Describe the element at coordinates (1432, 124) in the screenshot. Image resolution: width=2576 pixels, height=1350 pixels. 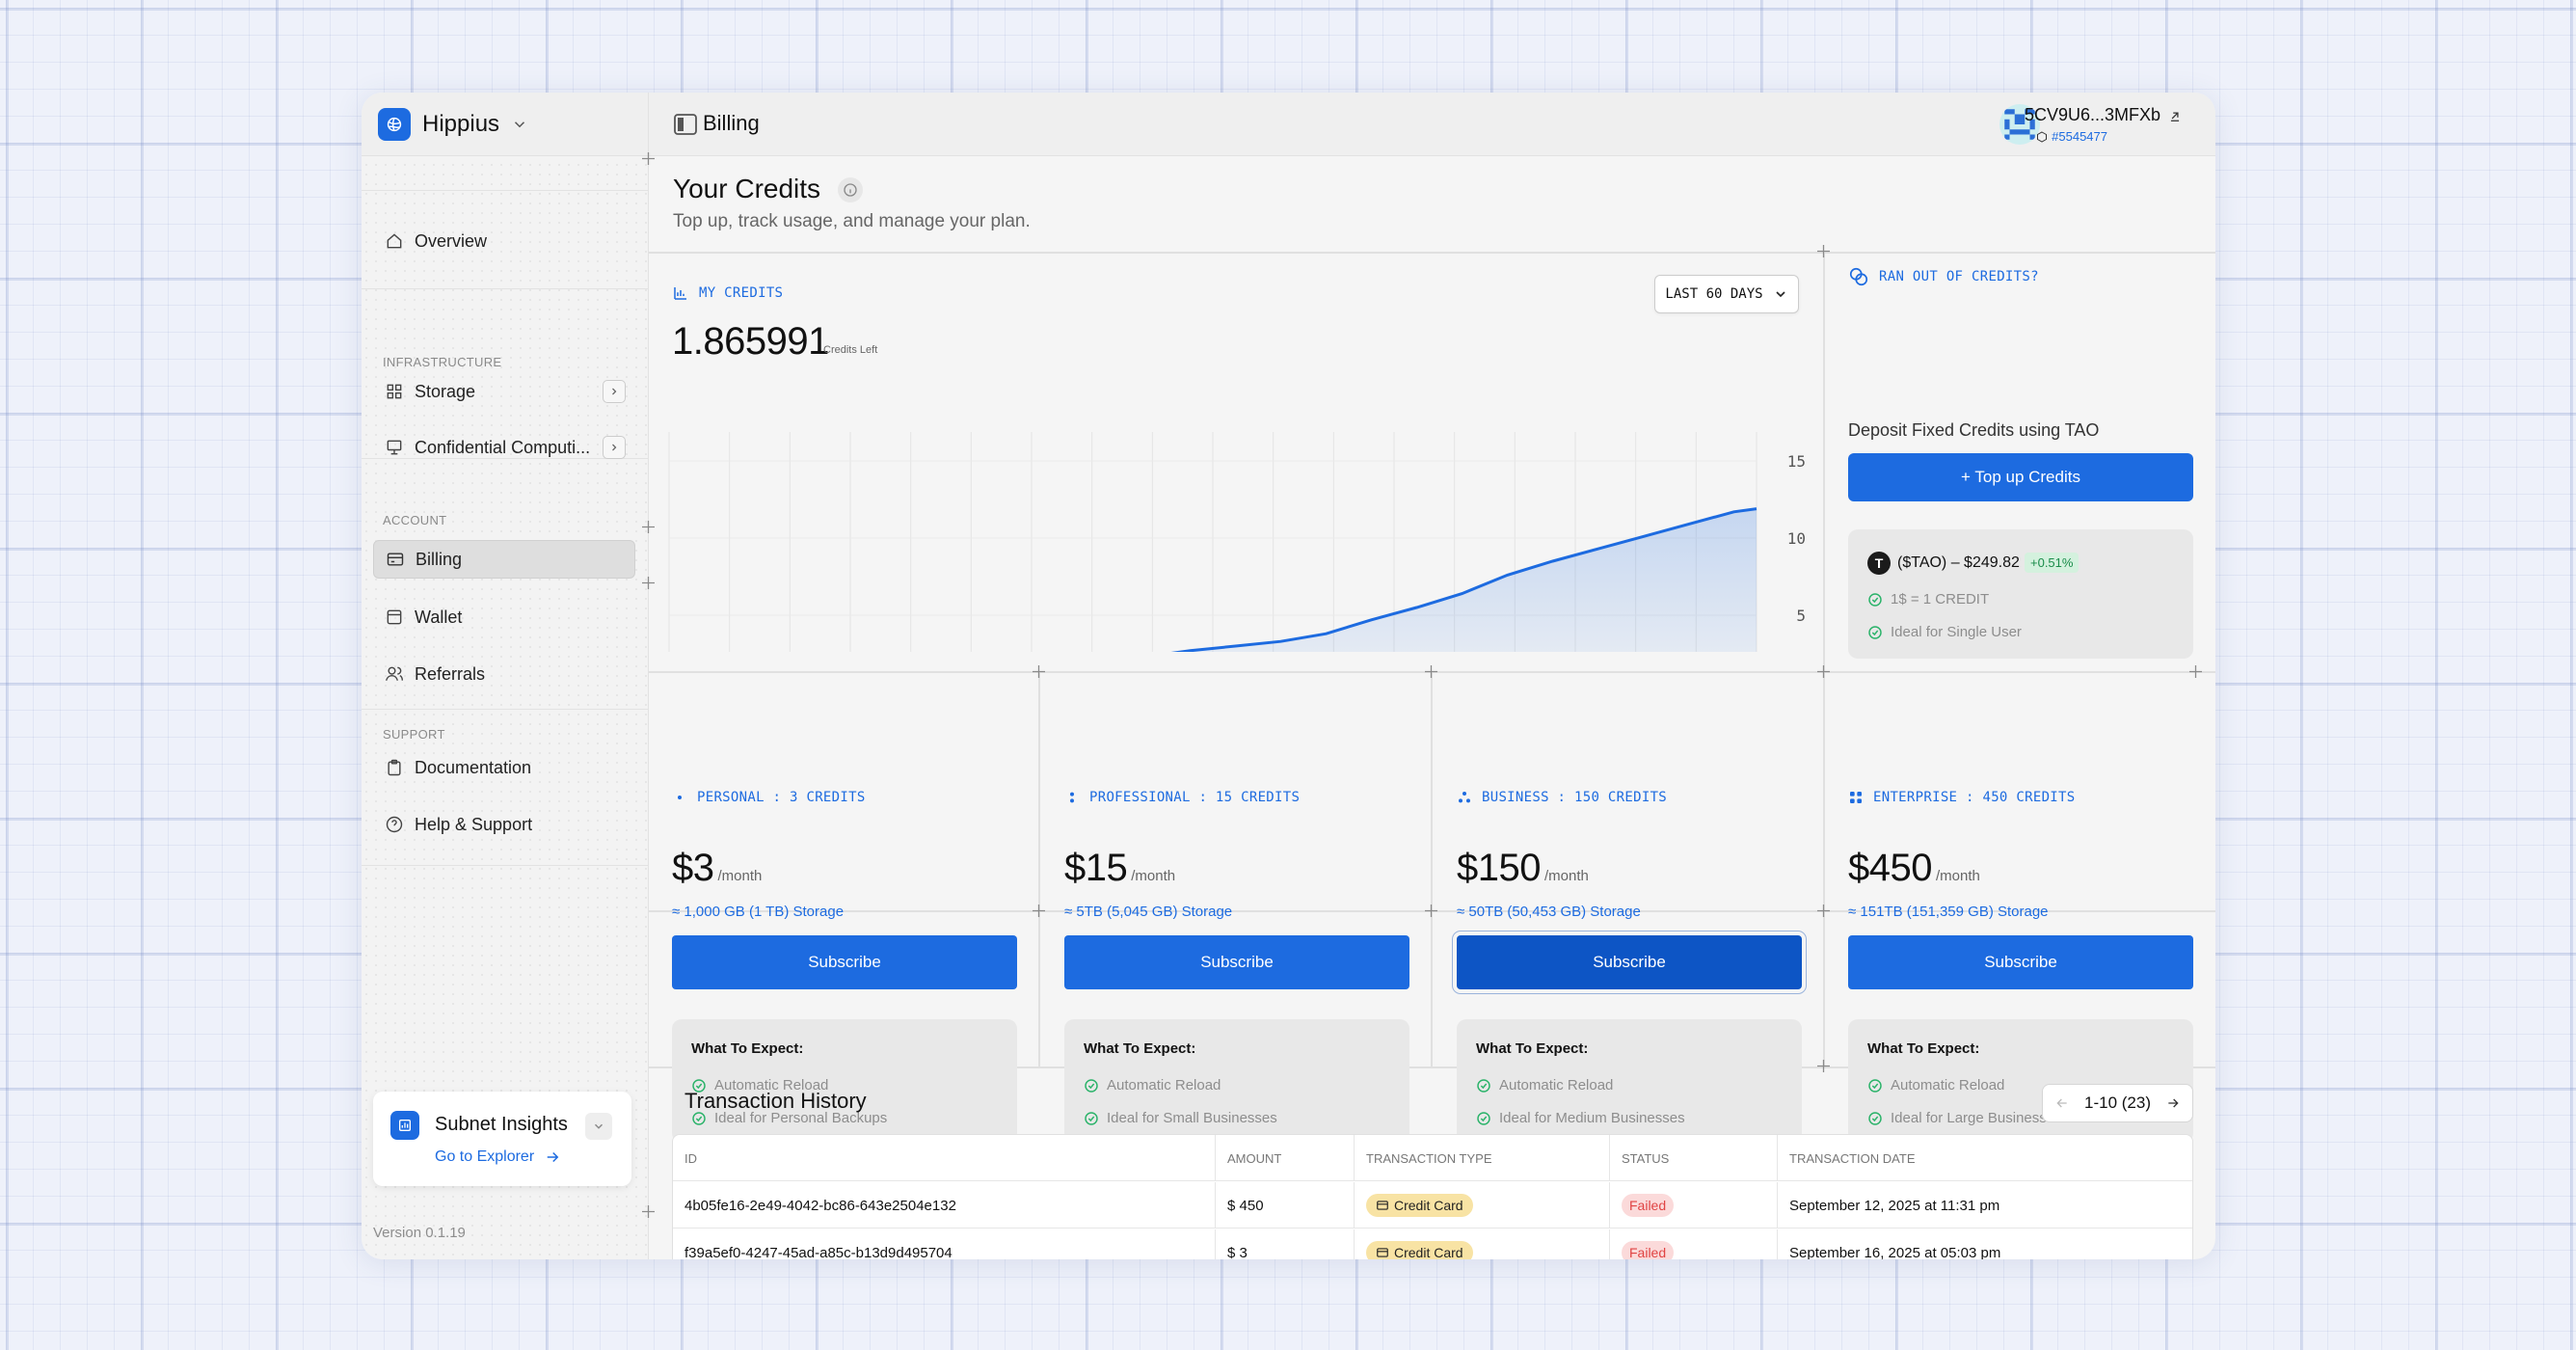
I see `topbar: Billing 5CV9U6...3MFXb #5545477` at that location.